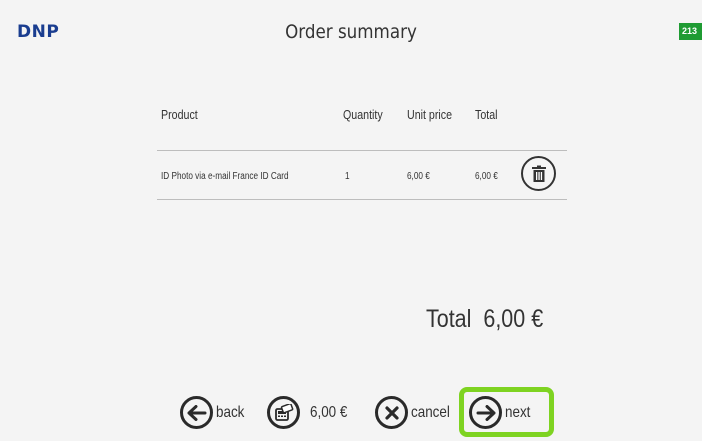 Image resolution: width=702 pixels, height=441 pixels. What do you see at coordinates (363, 114) in the screenshot?
I see `column-header-quantity: Quantity` at bounding box center [363, 114].